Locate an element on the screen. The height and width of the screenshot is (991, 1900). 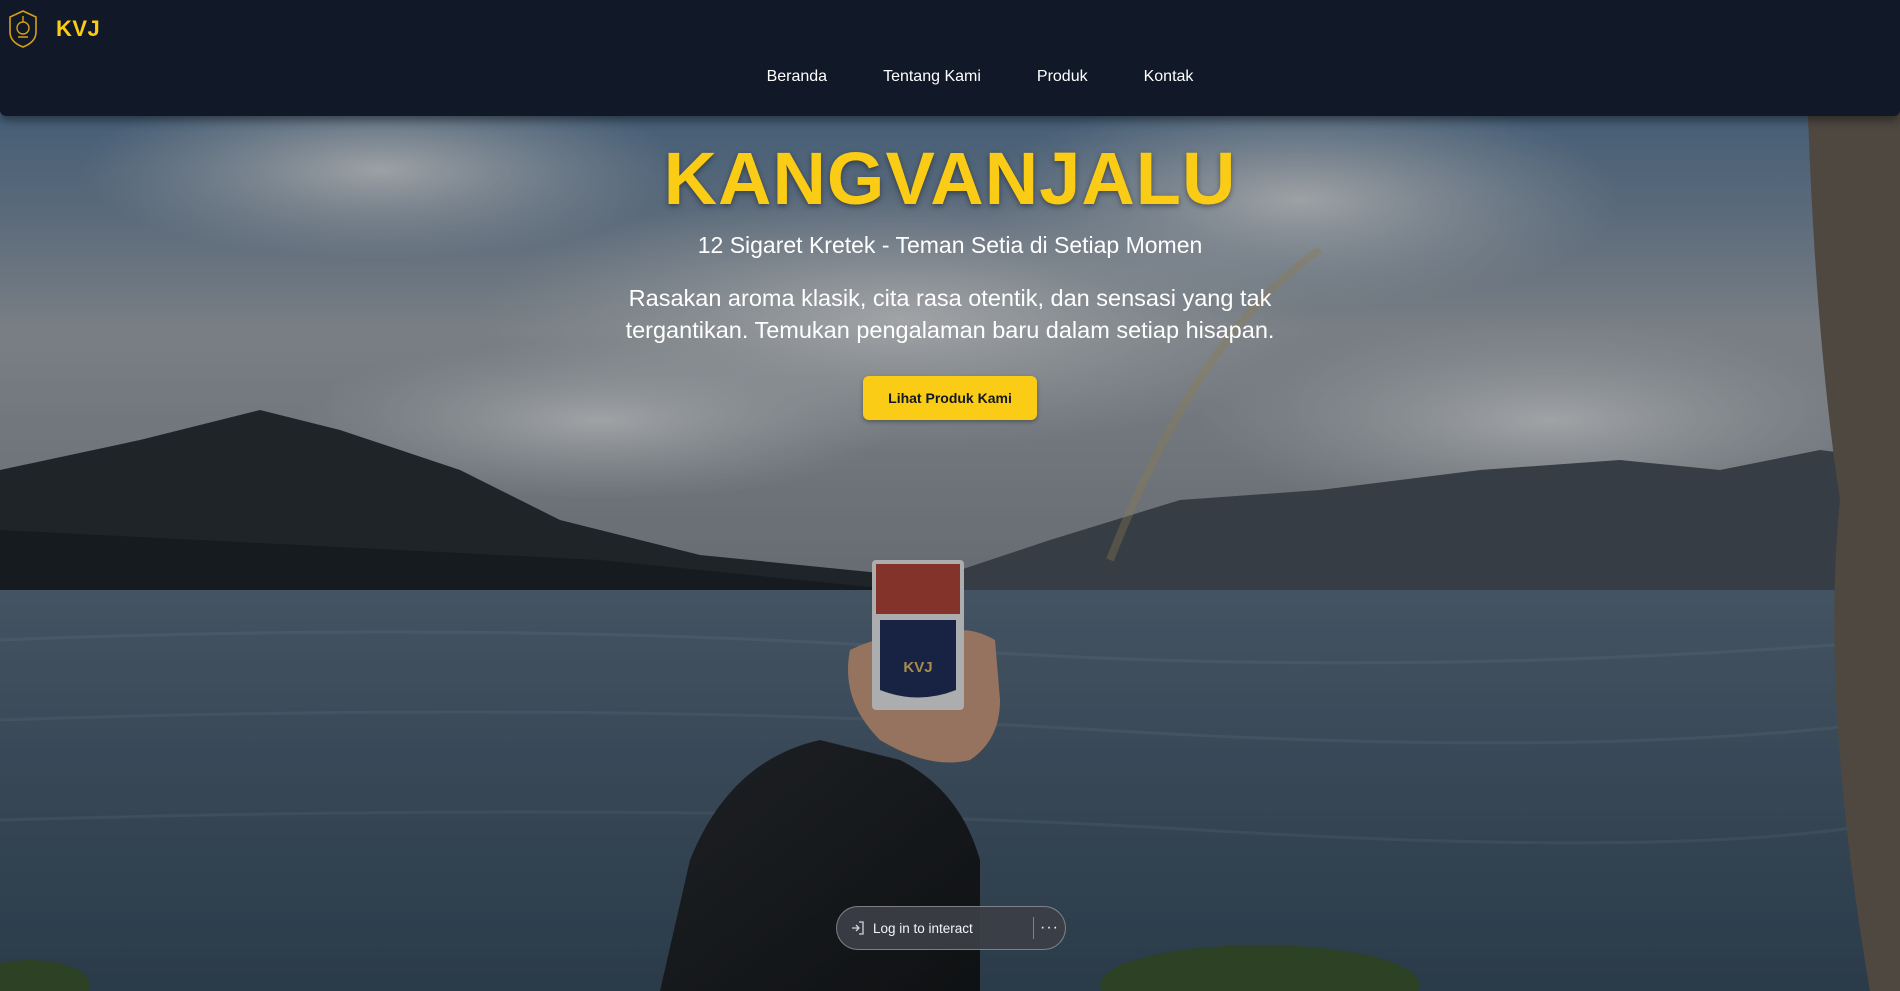
login-label: Log in to interact is located at coordinates (923, 928).